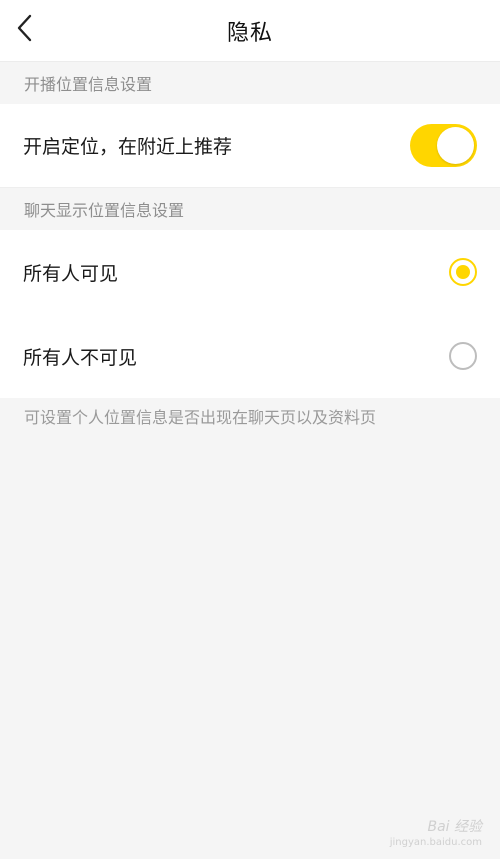 The height and width of the screenshot is (859, 500). Describe the element at coordinates (88, 84) in the screenshot. I see `section-header-broadcast-location: 开播位置信息设置` at that location.